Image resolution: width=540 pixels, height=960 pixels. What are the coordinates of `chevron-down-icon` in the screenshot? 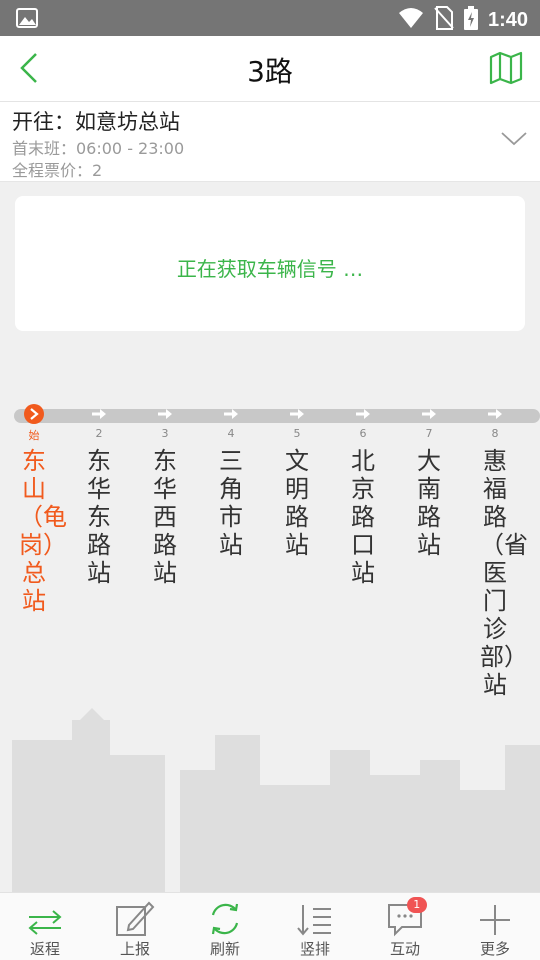 It's located at (514, 139).